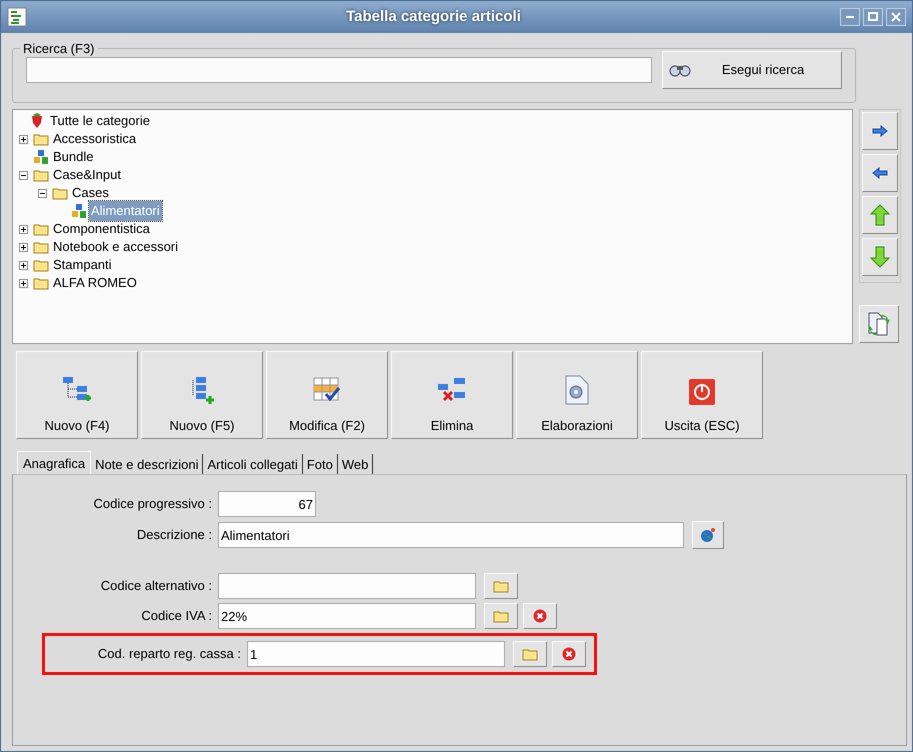 This screenshot has width=913, height=752. I want to click on toolbar-button: Nuovo (F5), so click(202, 395).